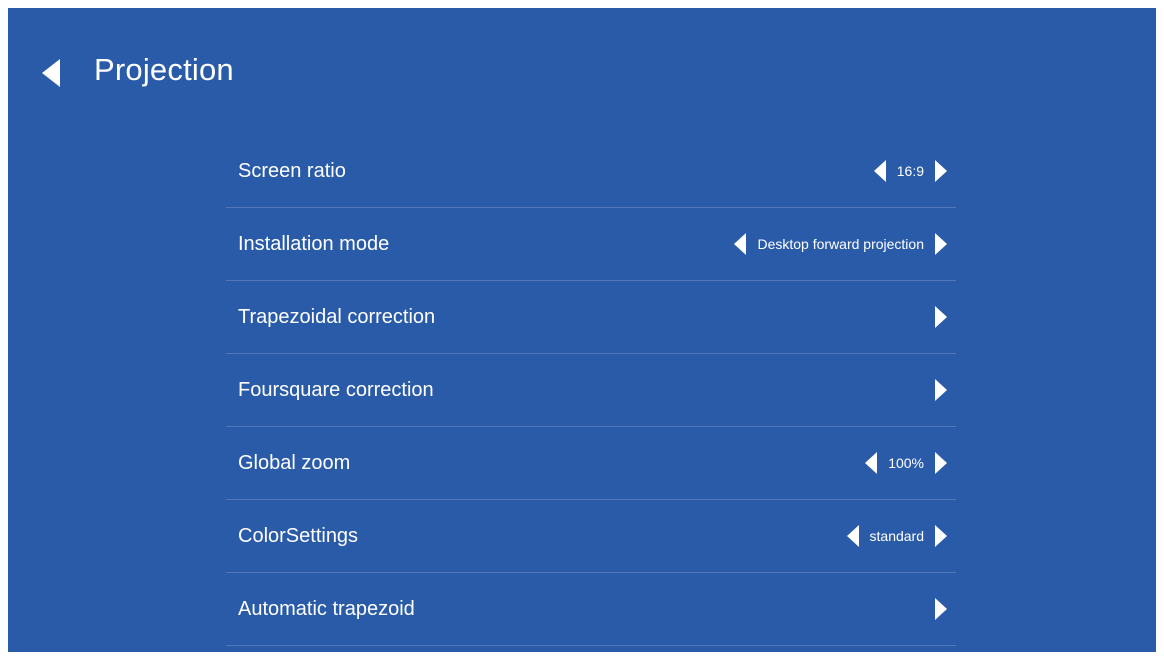 The image size is (1164, 658). Describe the element at coordinates (337, 317) in the screenshot. I see `setting-label: Trapezoidal correction` at that location.